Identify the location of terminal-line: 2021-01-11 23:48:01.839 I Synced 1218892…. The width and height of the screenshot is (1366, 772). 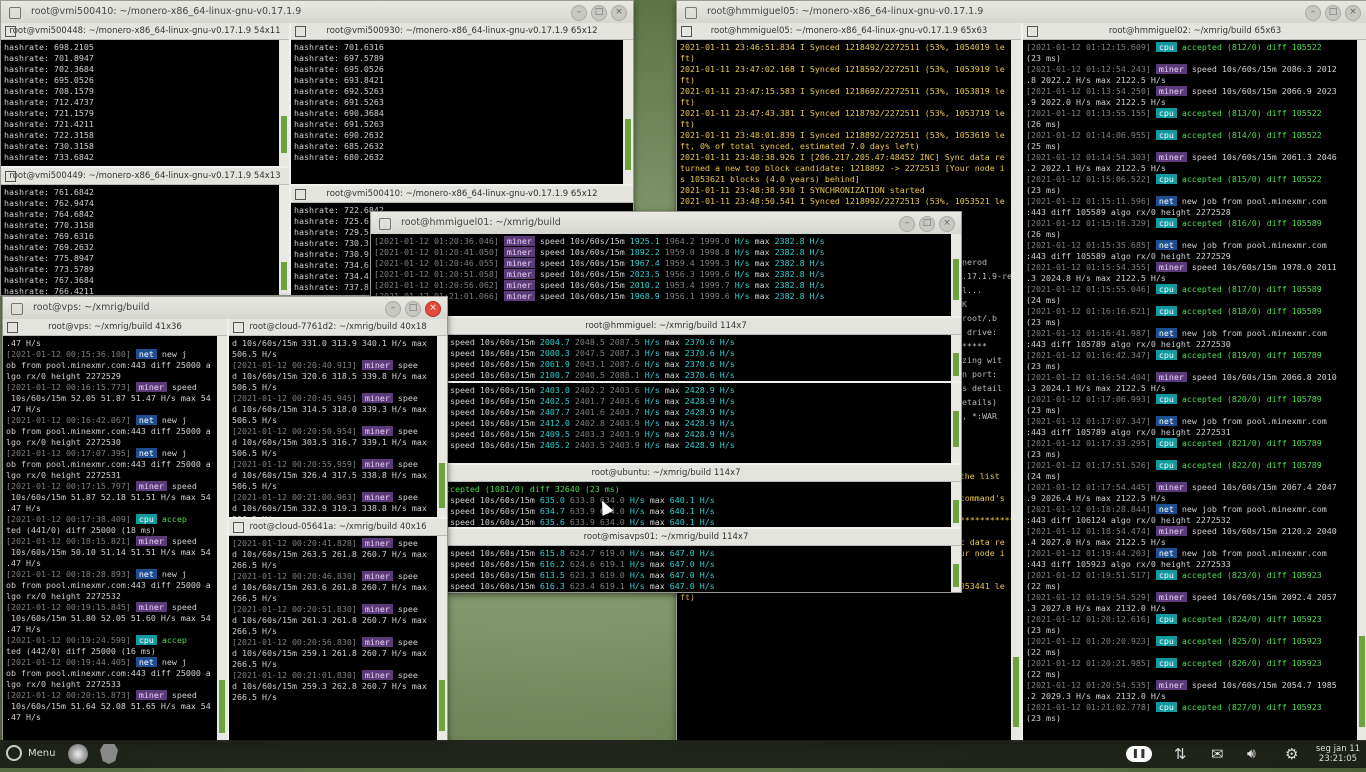
(842, 135).